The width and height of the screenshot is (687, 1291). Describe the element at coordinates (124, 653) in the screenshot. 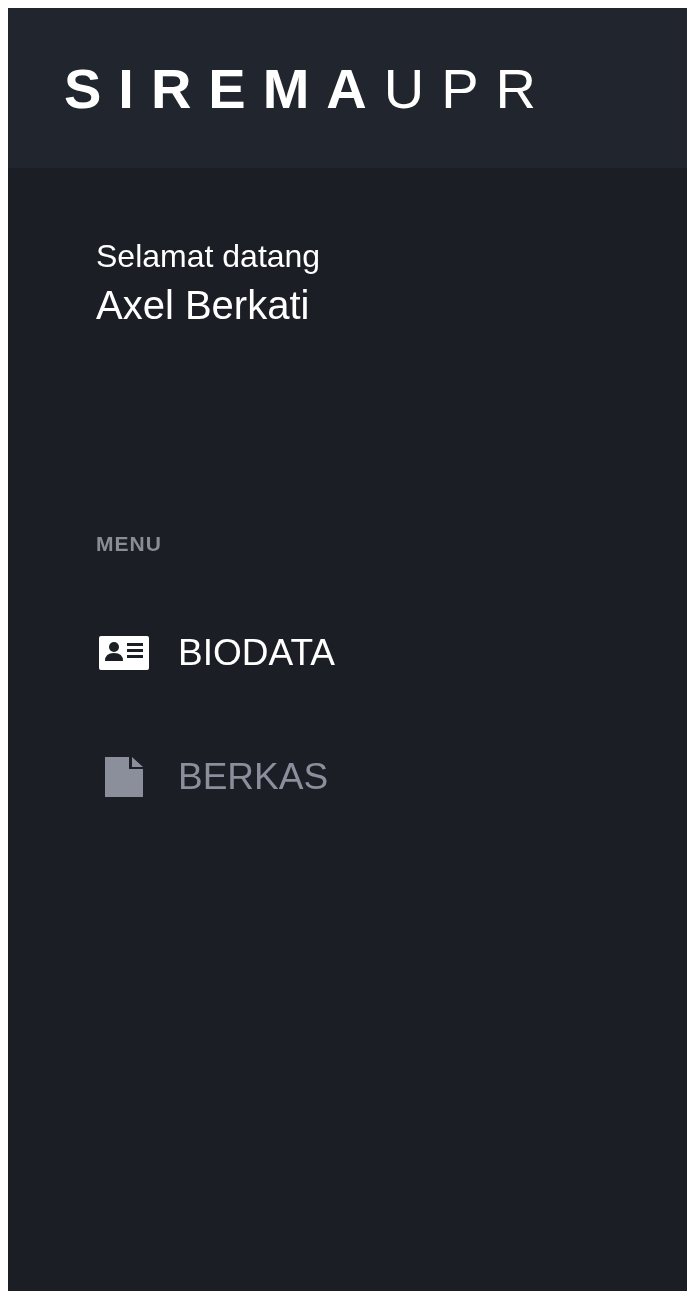

I see `id-card-icon` at that location.